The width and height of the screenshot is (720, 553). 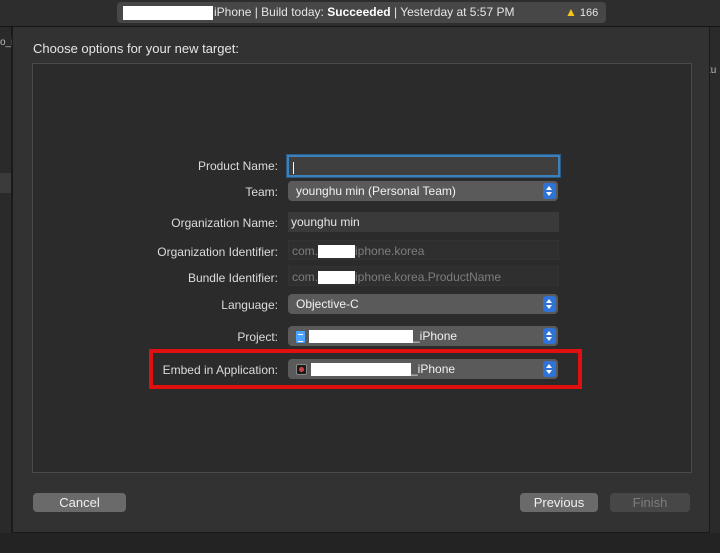 I want to click on bundle-identifier-label: Bundle Identifier:, so click(x=232, y=278).